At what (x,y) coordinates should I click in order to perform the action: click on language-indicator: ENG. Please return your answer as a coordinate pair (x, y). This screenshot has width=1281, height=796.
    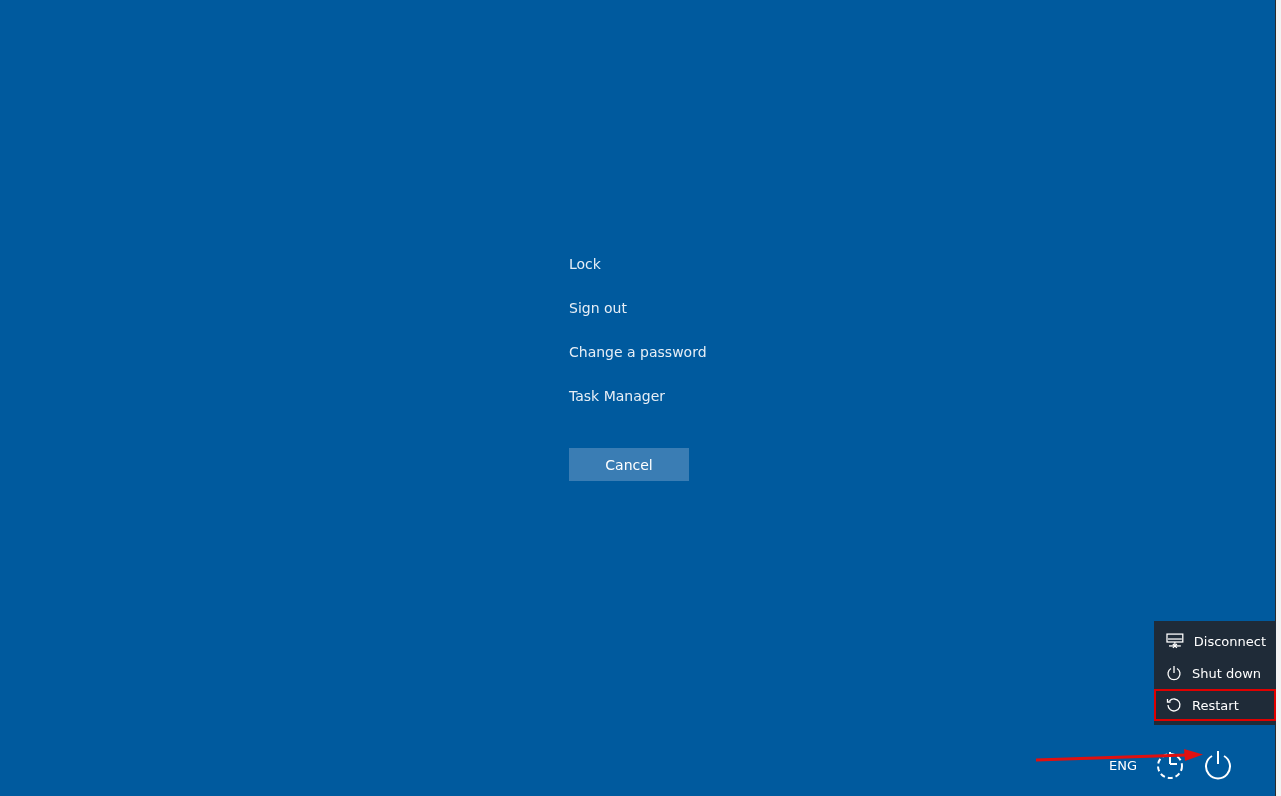
    Looking at the image, I should click on (1123, 765).